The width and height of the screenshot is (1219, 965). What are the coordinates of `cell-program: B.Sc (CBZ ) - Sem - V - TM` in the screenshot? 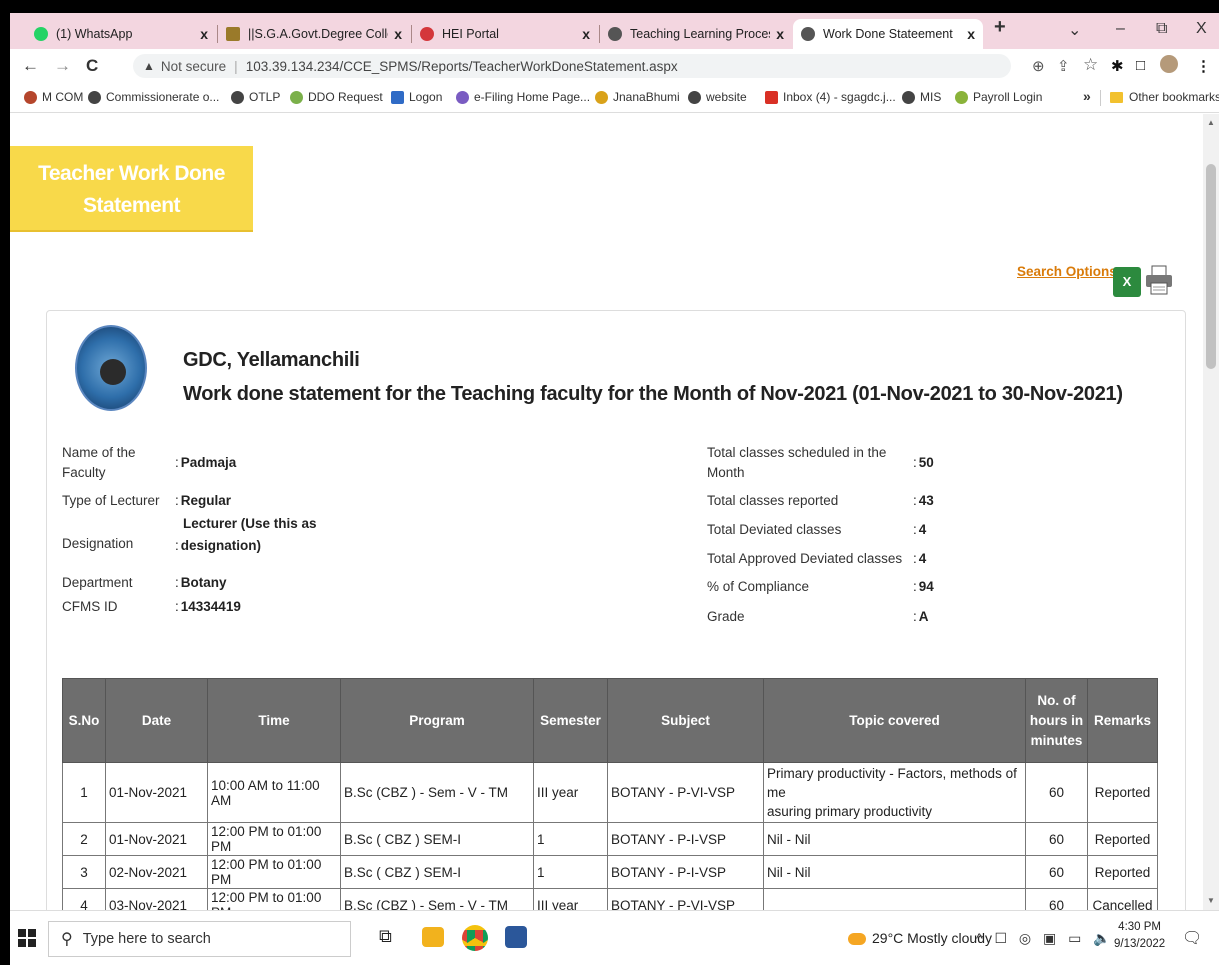 It's located at (437, 792).